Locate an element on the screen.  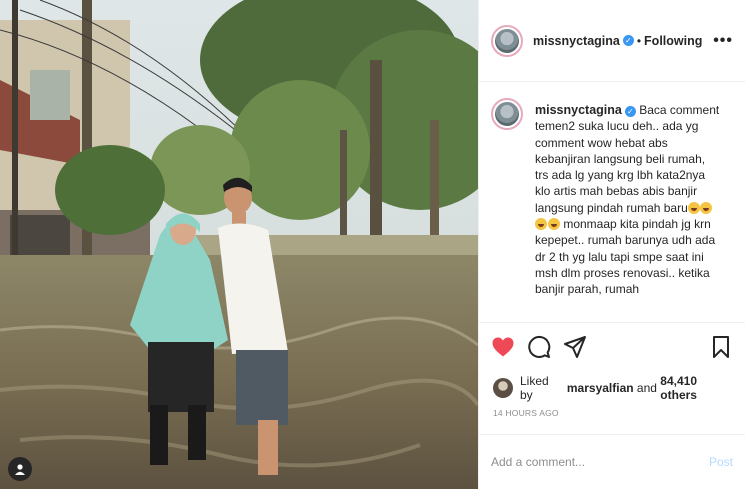
heart-filled-icon is located at coordinates (503, 347).